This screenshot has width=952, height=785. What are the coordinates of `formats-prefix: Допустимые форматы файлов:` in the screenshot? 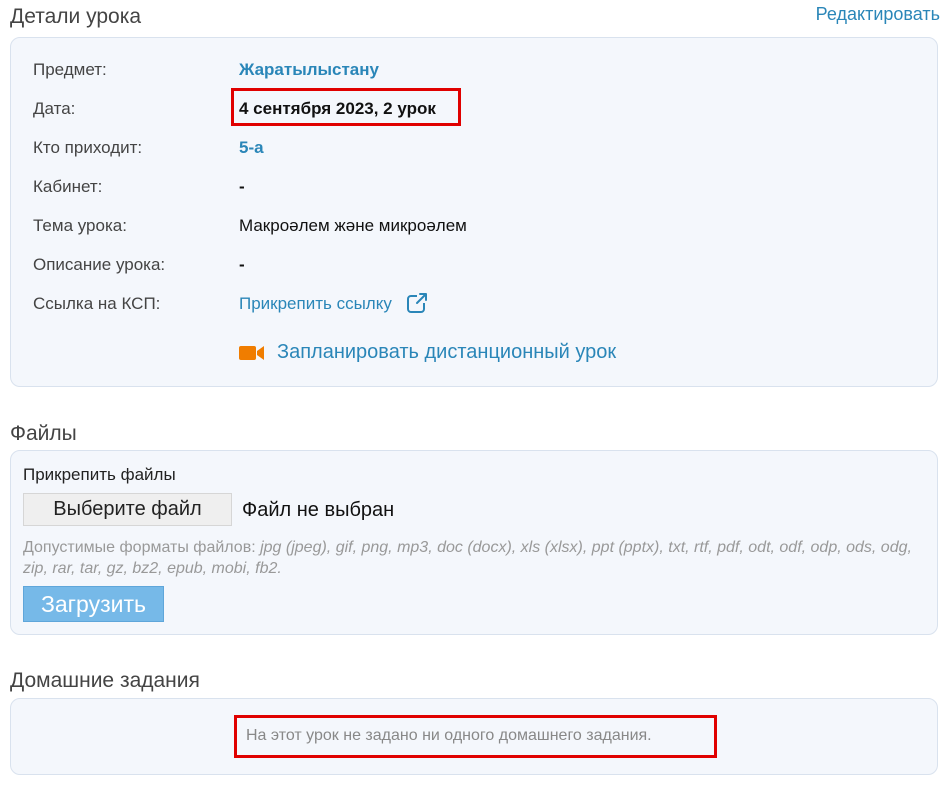 It's located at (142, 547).